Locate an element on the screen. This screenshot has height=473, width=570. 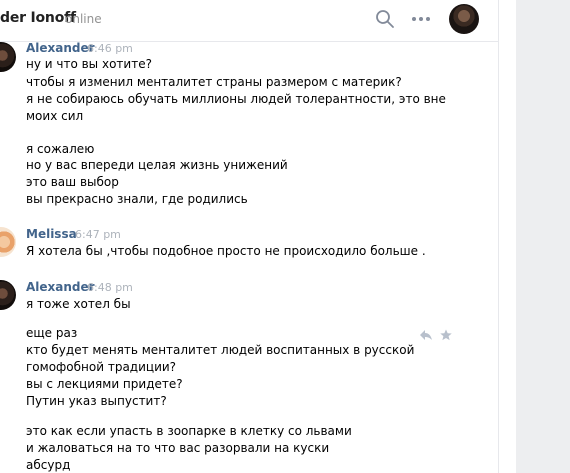
message-line: это ваш выбор is located at coordinates (72, 182).